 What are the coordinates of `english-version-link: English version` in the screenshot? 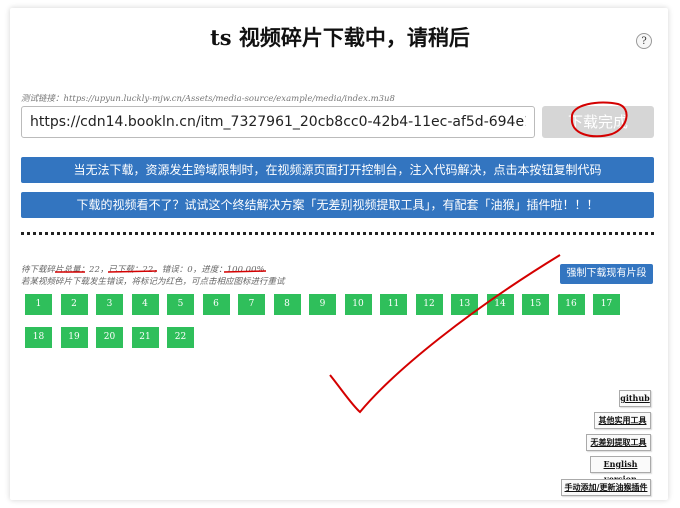 It's located at (620, 470).